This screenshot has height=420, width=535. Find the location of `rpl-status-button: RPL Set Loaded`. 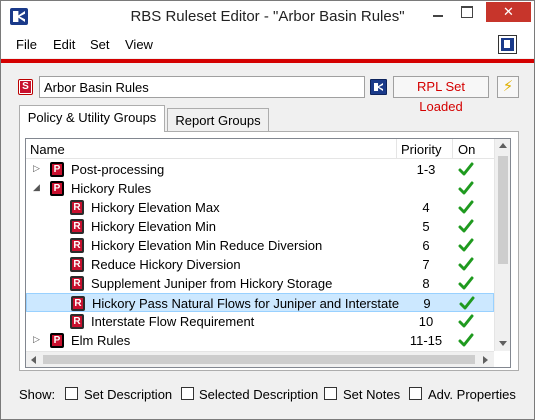

rpl-status-button: RPL Set Loaded is located at coordinates (441, 95).